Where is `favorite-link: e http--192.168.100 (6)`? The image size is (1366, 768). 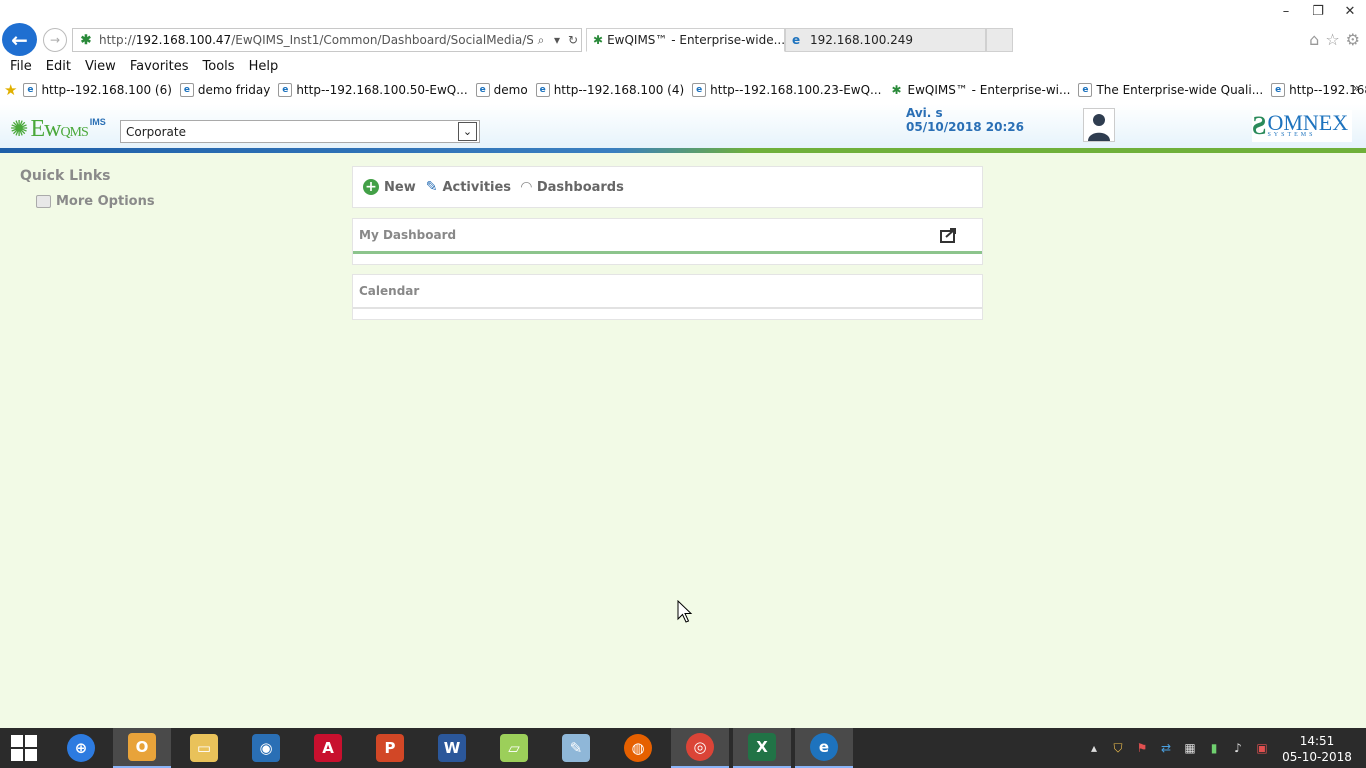
favorite-link: e http--192.168.100 (6) is located at coordinates (97, 90).